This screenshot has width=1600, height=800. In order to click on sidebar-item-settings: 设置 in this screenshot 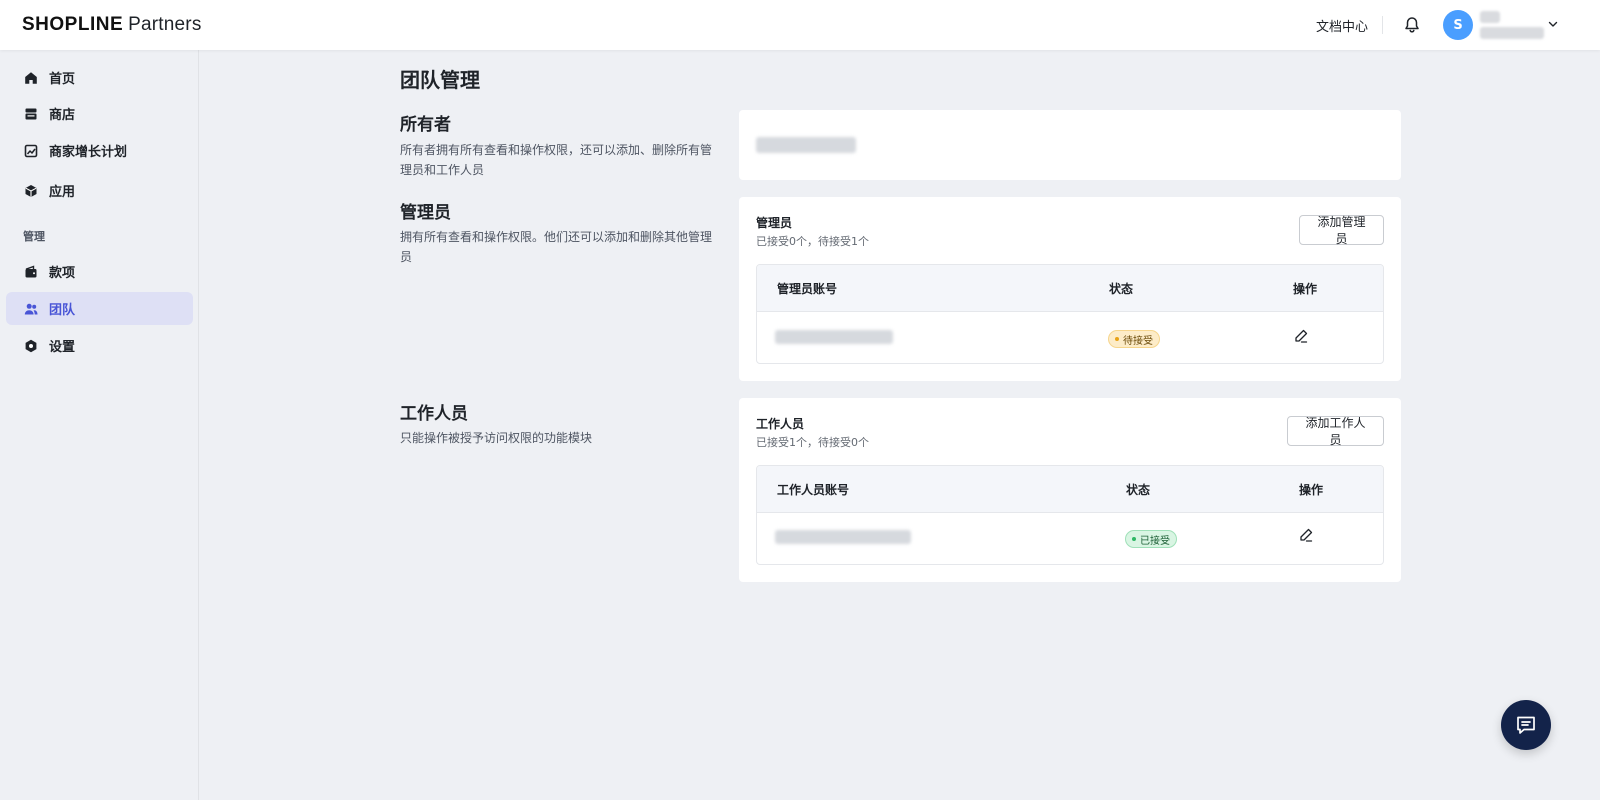, I will do `click(99, 345)`.